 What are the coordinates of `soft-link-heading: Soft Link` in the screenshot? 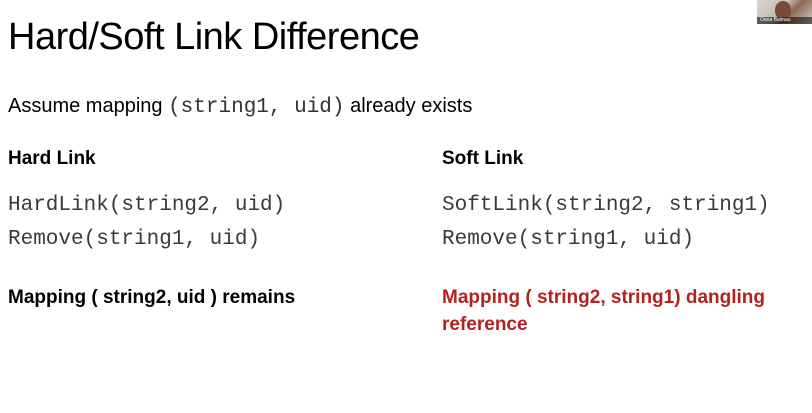 It's located at (483, 158).